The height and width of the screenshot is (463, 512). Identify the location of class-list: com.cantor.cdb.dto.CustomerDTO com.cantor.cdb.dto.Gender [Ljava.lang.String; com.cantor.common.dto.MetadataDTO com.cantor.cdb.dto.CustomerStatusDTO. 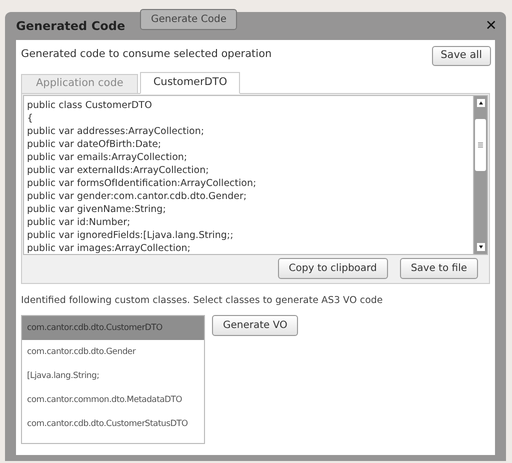
(113, 379).